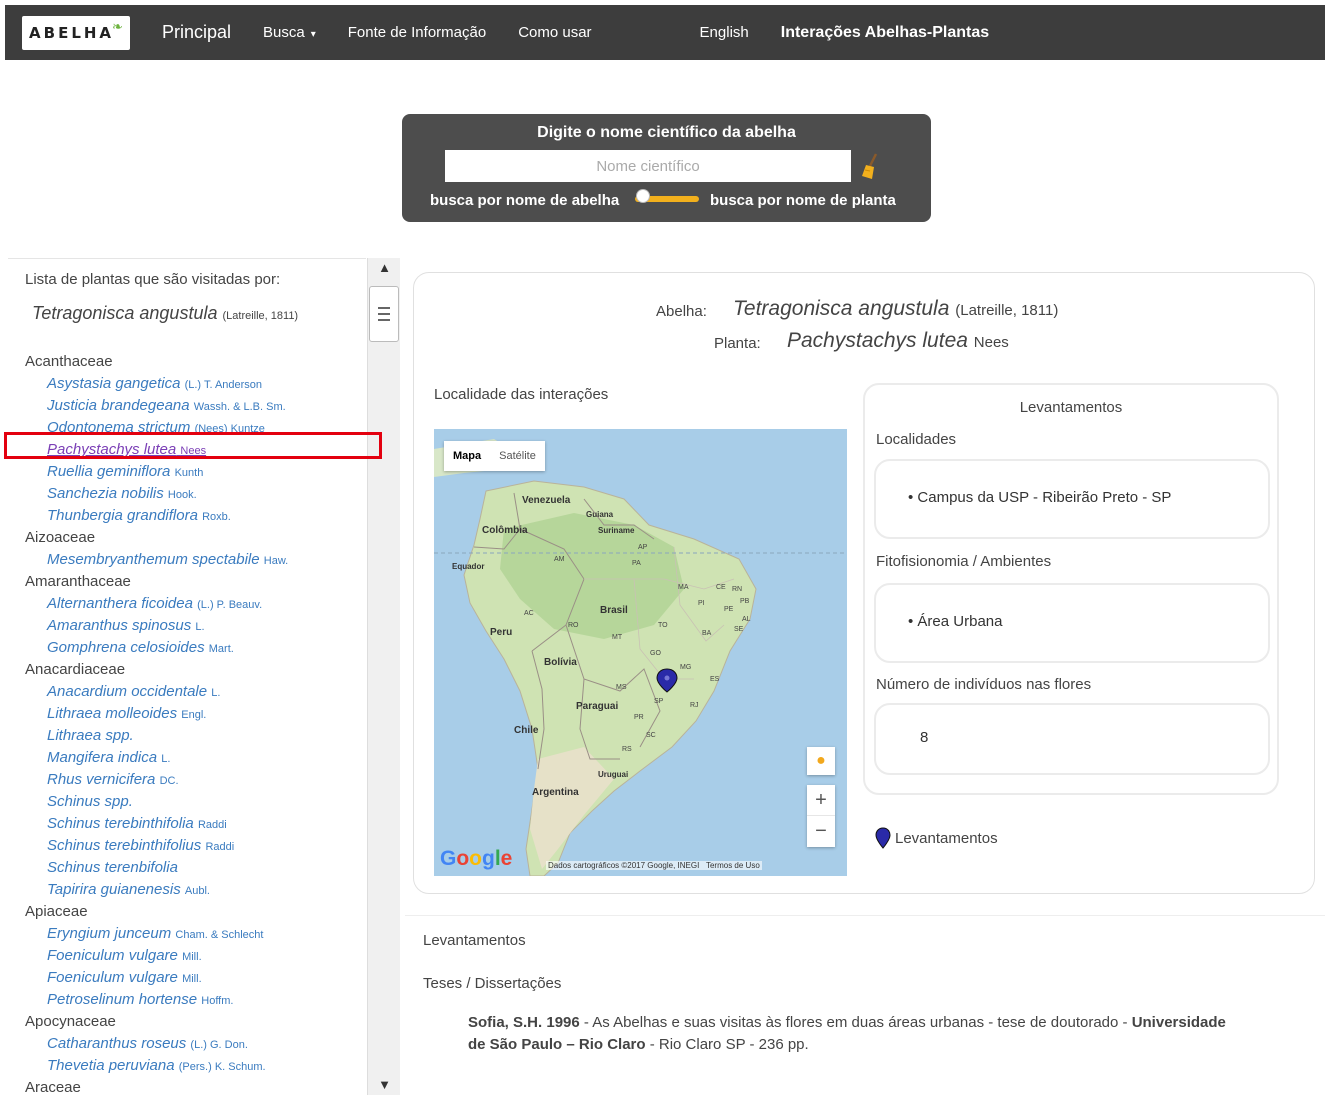  Describe the element at coordinates (554, 32) in the screenshot. I see `nav-como-usar: Como usar` at that location.